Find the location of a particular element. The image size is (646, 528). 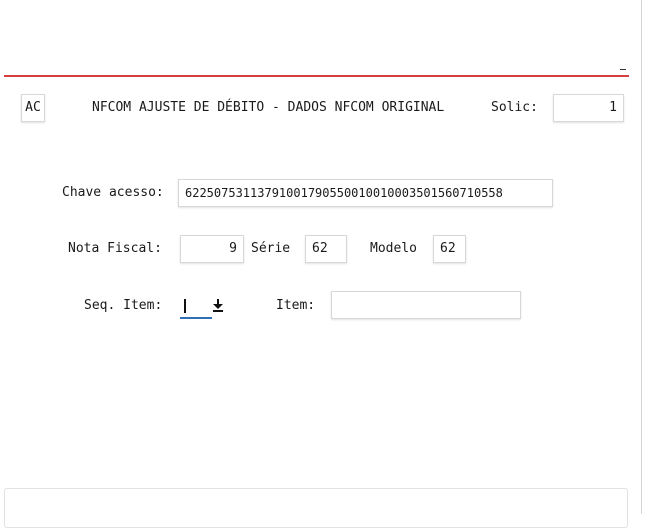

solic-field: 1 is located at coordinates (588, 108).